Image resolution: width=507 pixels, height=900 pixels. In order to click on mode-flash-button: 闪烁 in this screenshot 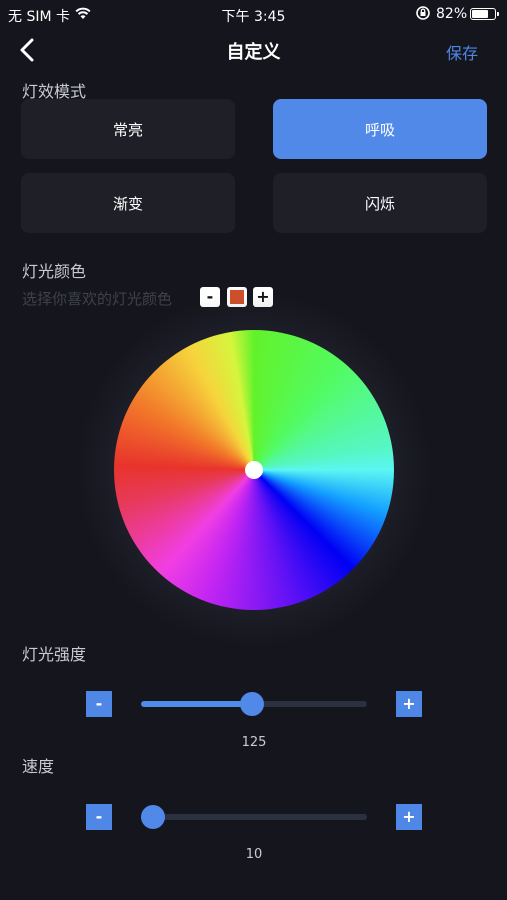, I will do `click(380, 203)`.